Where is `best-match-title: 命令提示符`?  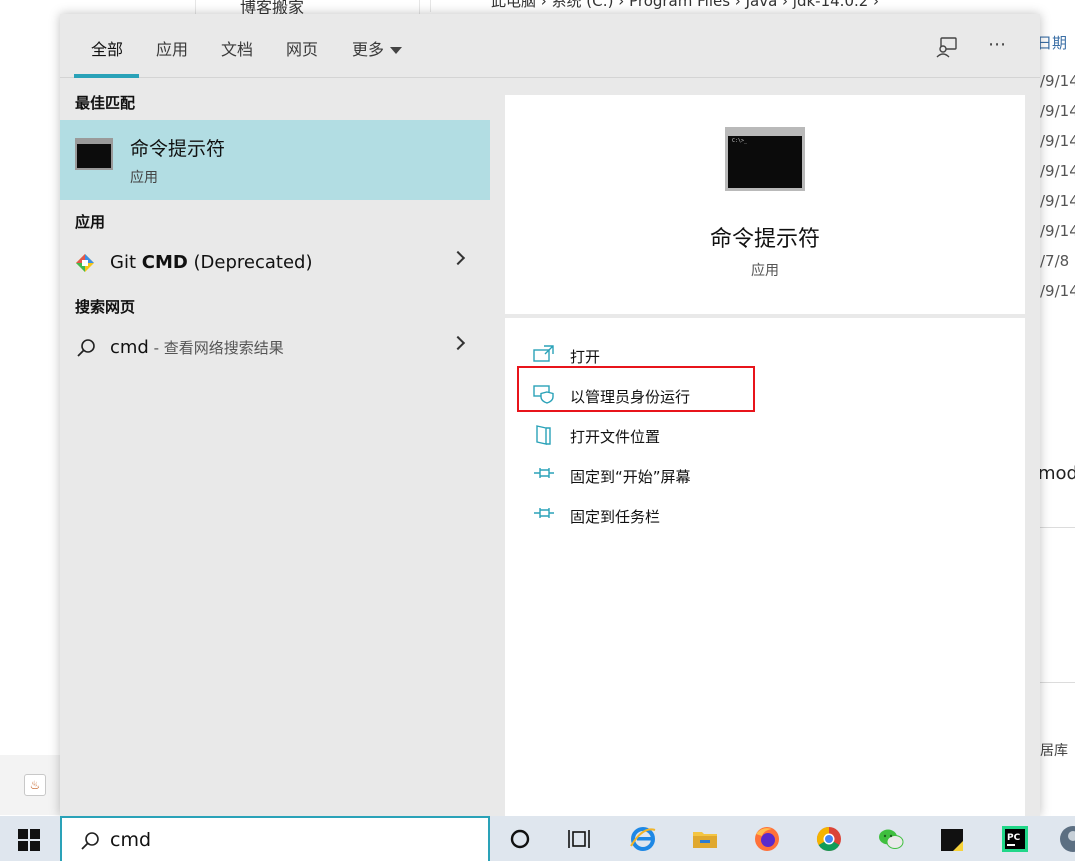 best-match-title: 命令提示符 is located at coordinates (178, 149).